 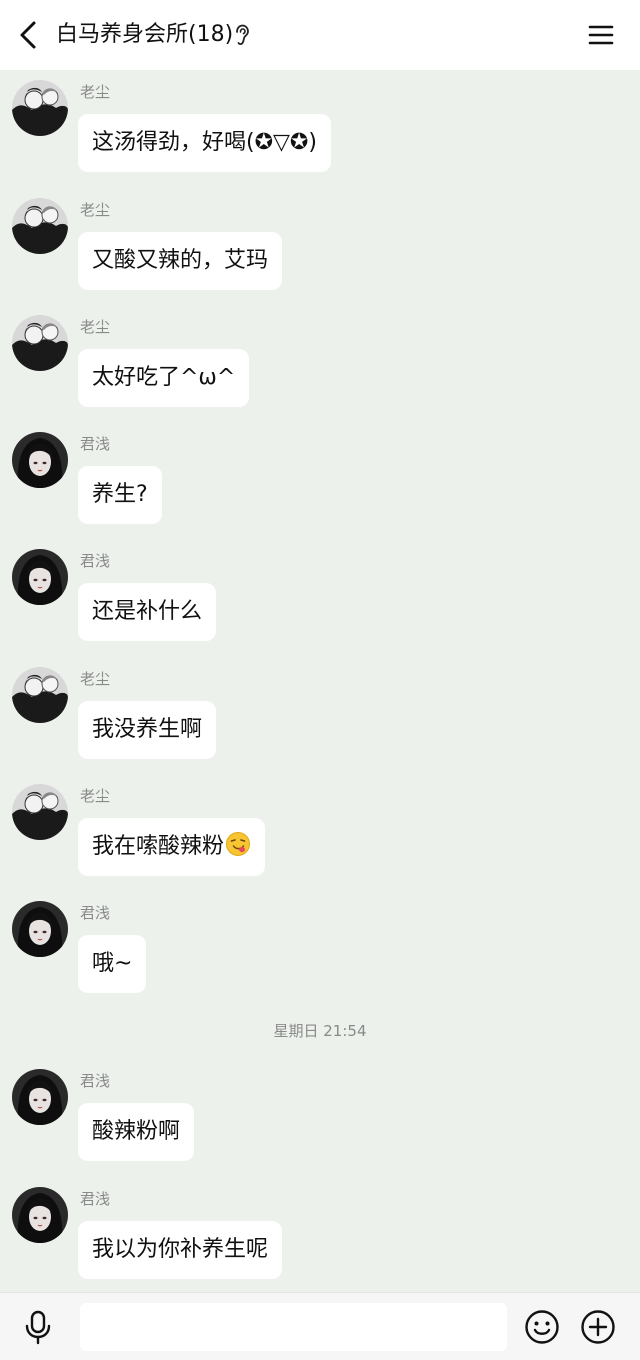 What do you see at coordinates (320, 248) in the screenshot?
I see `message-row: 老尘 又酸又辣的，艾玛` at bounding box center [320, 248].